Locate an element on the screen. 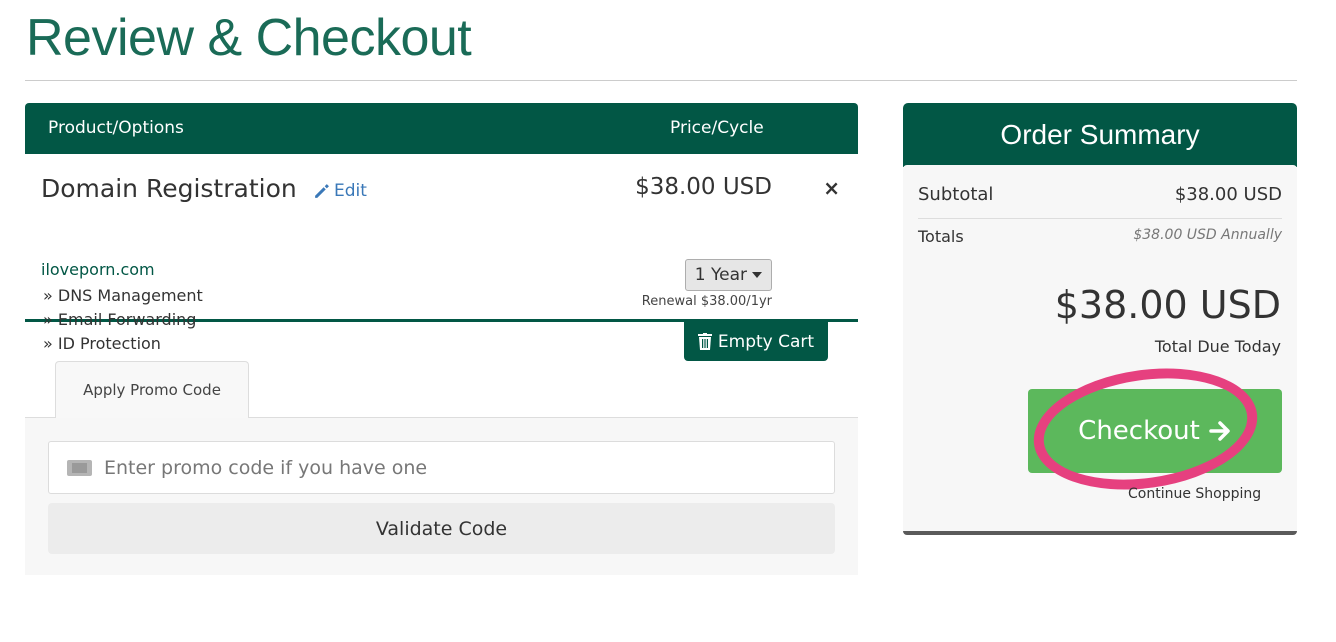 Image resolution: width=1336 pixels, height=642 pixels. trash-icon is located at coordinates (704, 341).